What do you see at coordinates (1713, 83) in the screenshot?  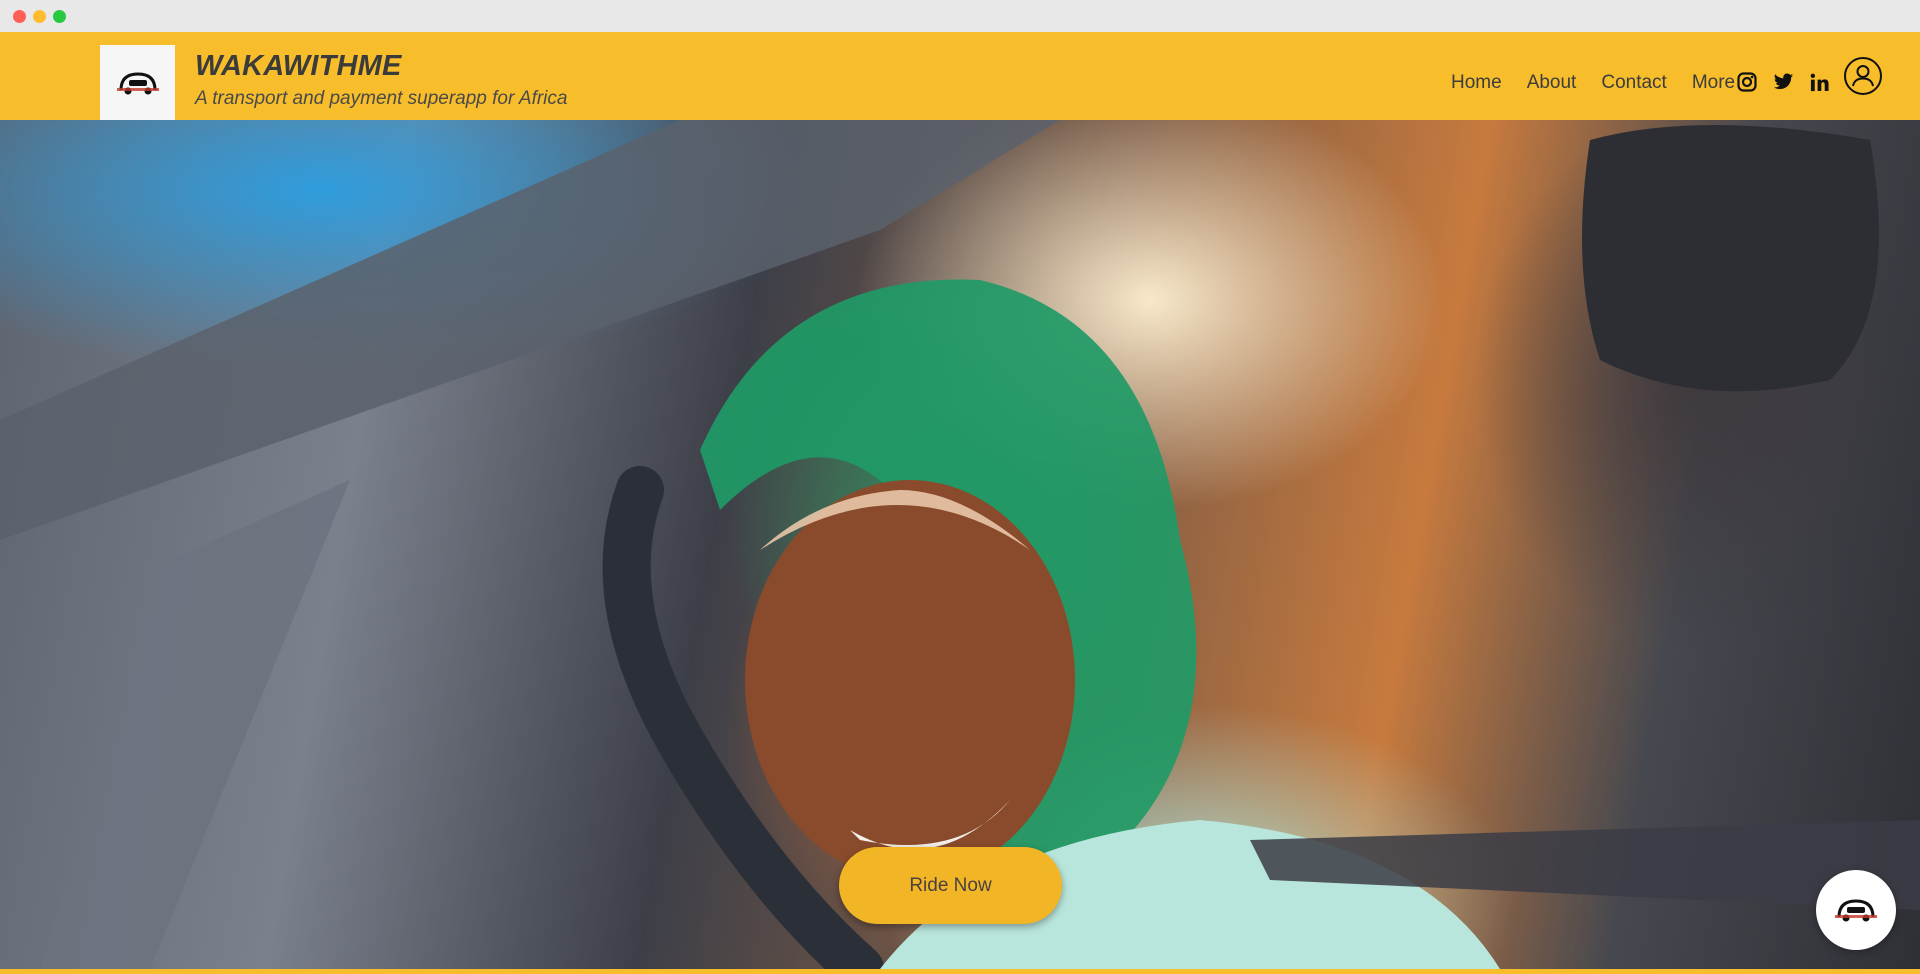 I see `nav-item-more: More` at bounding box center [1713, 83].